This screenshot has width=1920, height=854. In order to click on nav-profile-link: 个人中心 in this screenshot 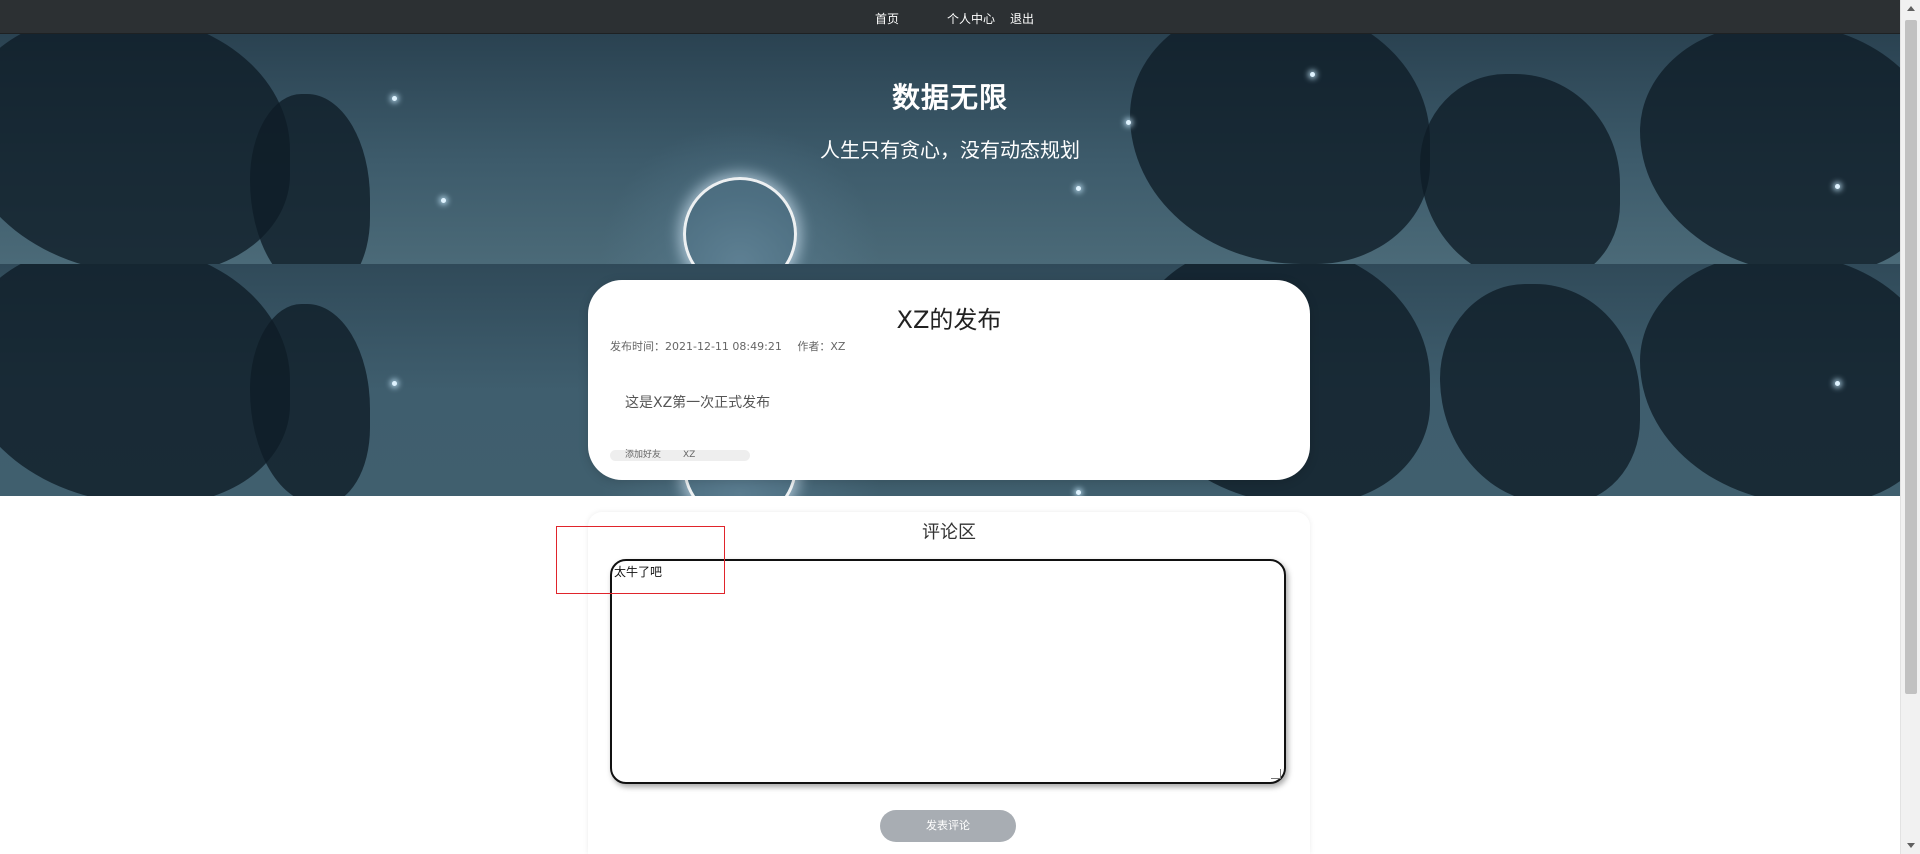, I will do `click(971, 18)`.